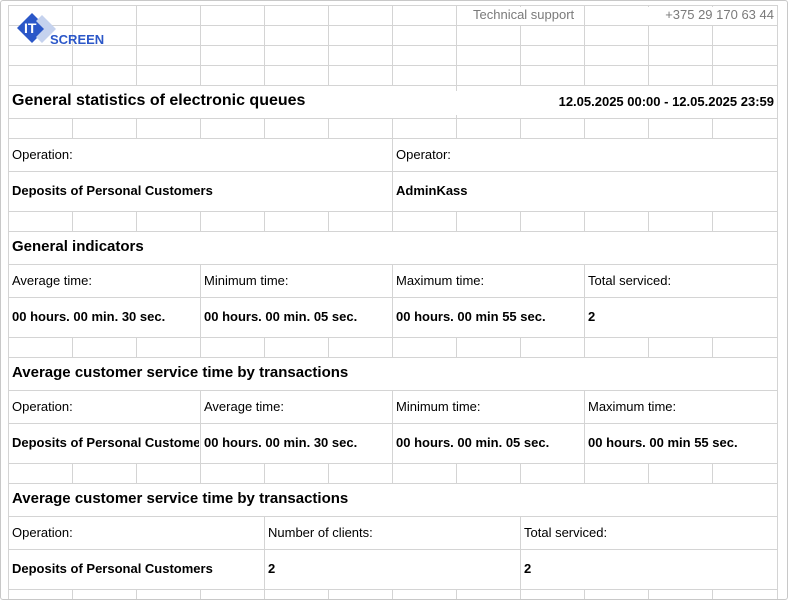 The height and width of the screenshot is (600, 788). Describe the element at coordinates (136, 534) in the screenshot. I see `clients-operation-label: Operation:` at that location.